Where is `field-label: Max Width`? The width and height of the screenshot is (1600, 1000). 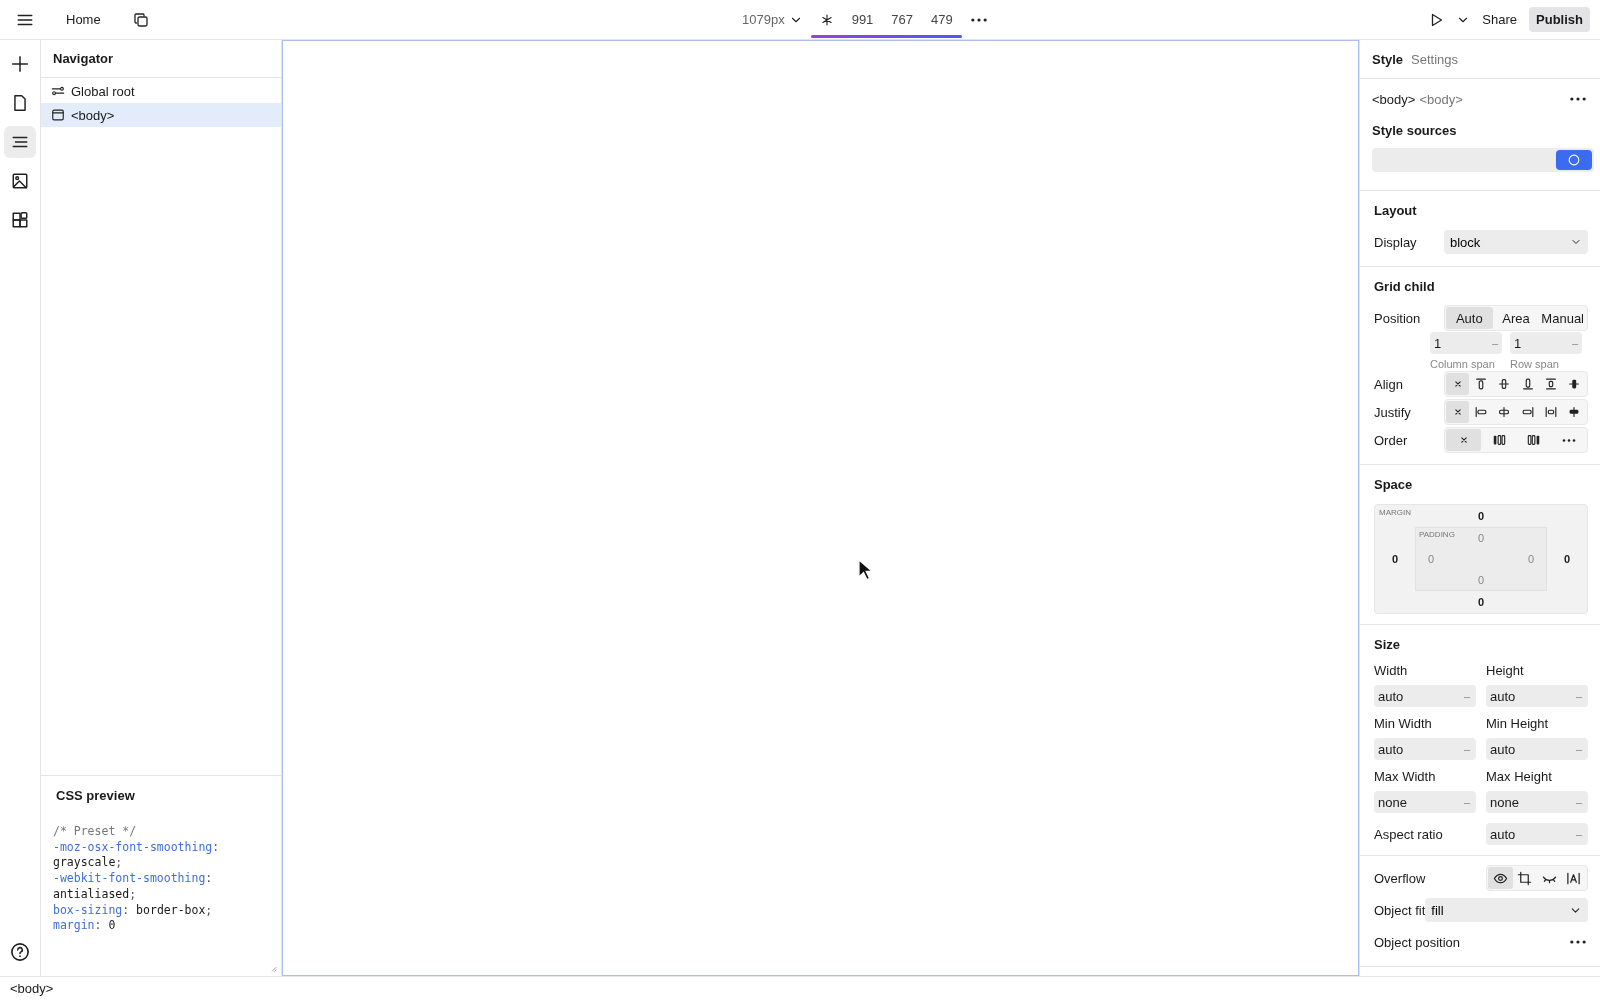
field-label: Max Width is located at coordinates (1405, 777).